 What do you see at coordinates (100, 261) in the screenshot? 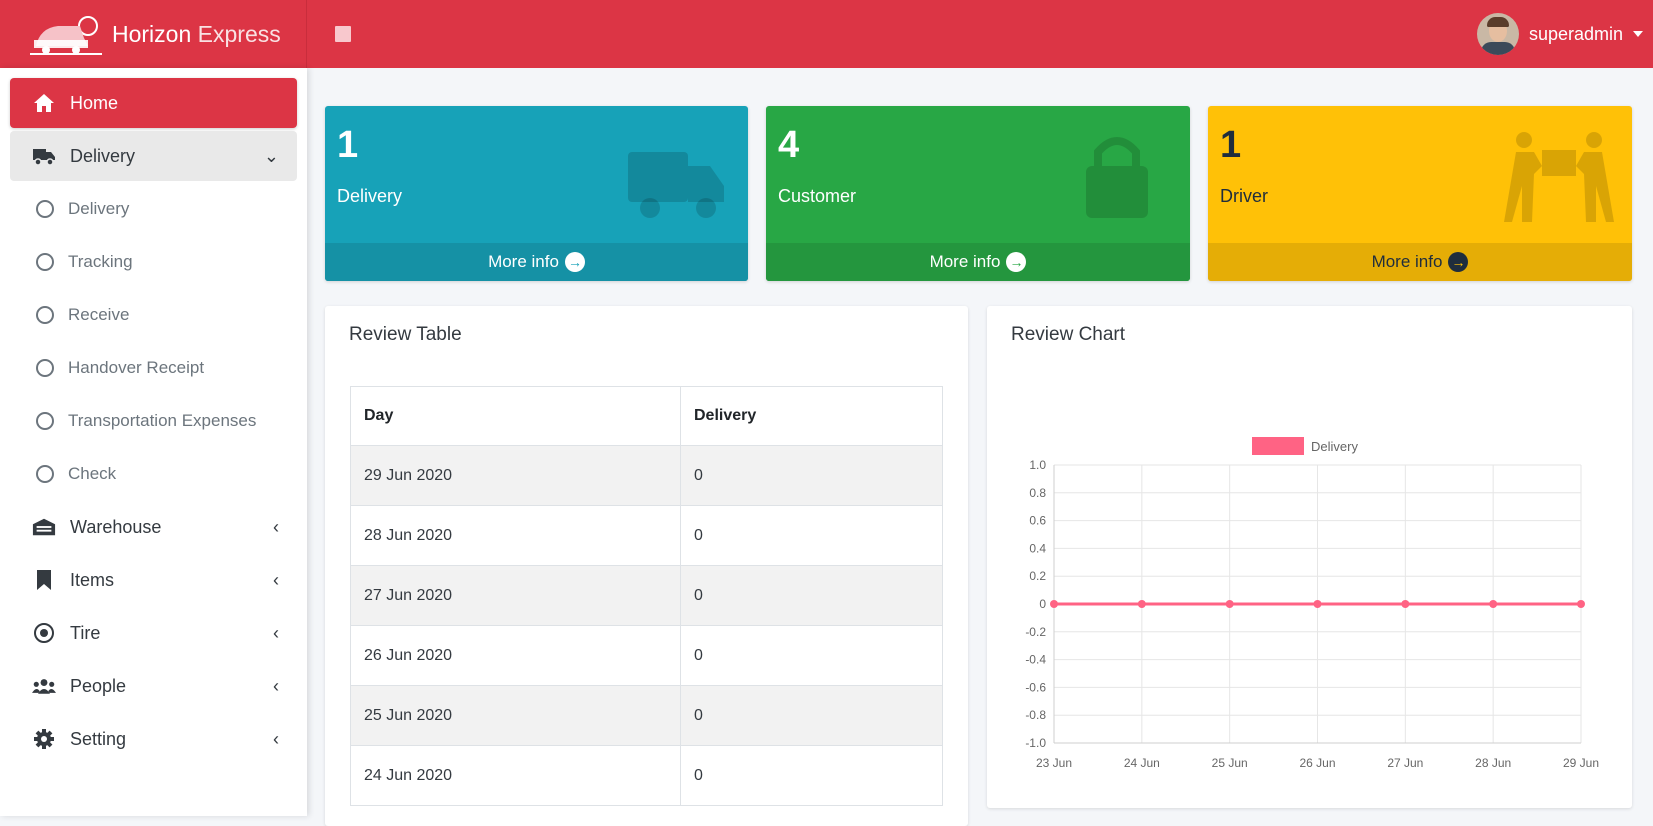
I see `submenu-label: Tracking` at bounding box center [100, 261].